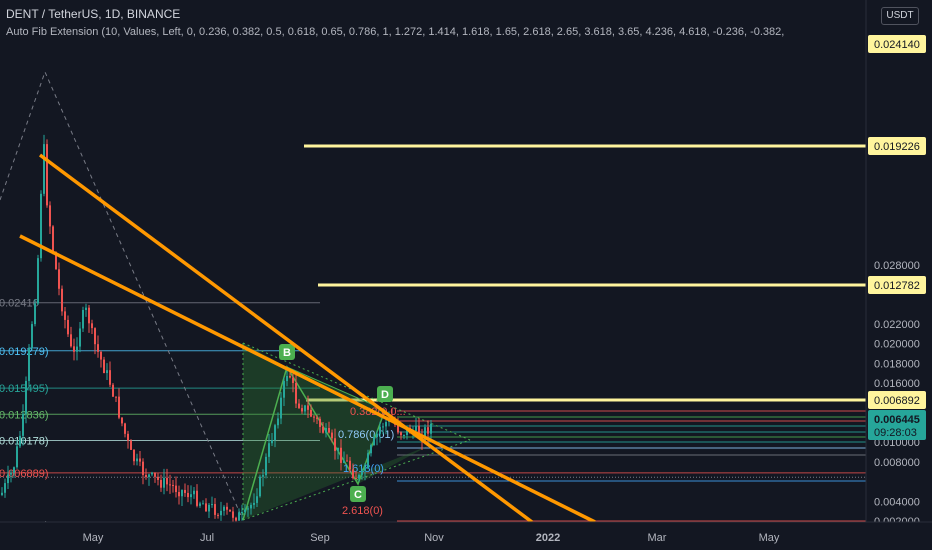 Image resolution: width=932 pixels, height=550 pixels. I want to click on price-tick-label: 0.008000, so click(897, 463).